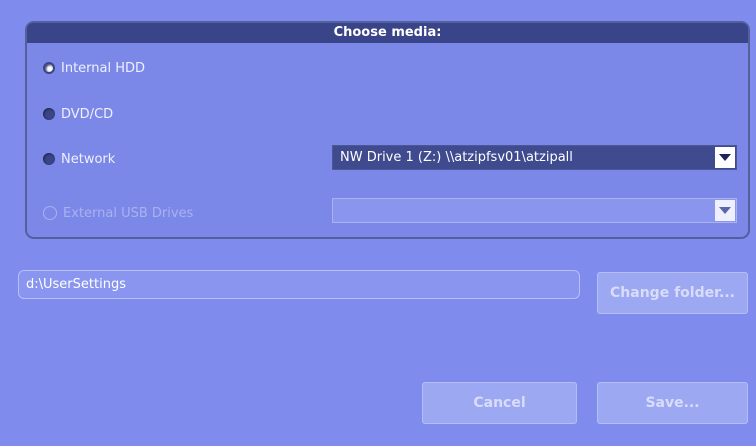  What do you see at coordinates (456, 157) in the screenshot?
I see `network-drive-value: NW Drive 1 (Z:) \\atzipfsv01\atzipall` at bounding box center [456, 157].